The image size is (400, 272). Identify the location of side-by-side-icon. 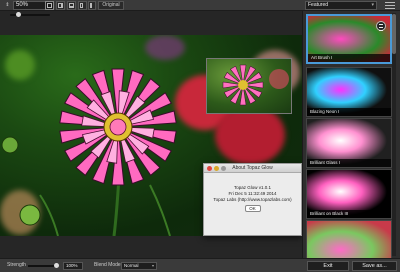
(81, 5).